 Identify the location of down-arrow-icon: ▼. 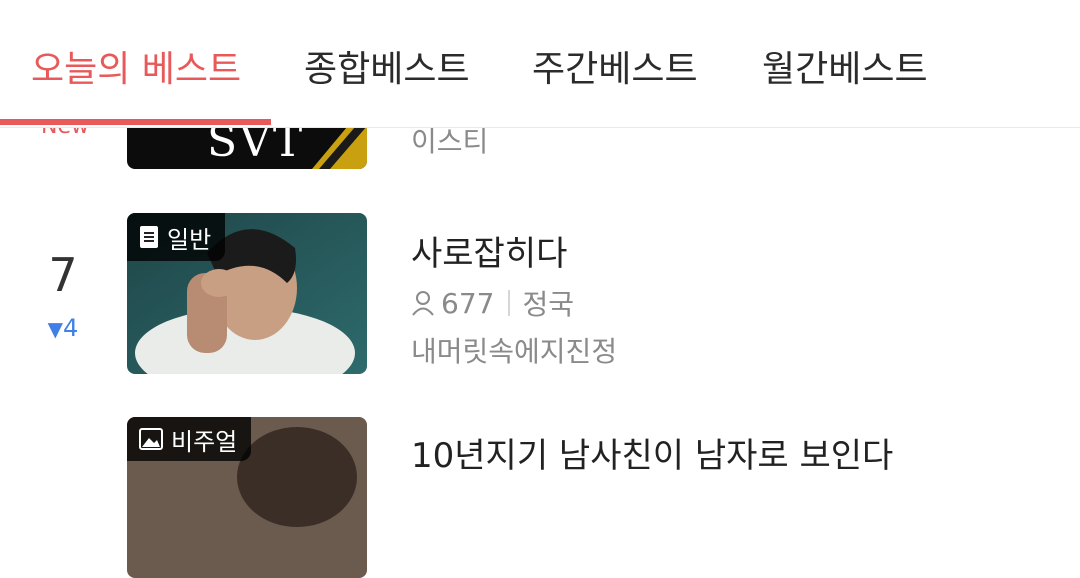
(55, 329).